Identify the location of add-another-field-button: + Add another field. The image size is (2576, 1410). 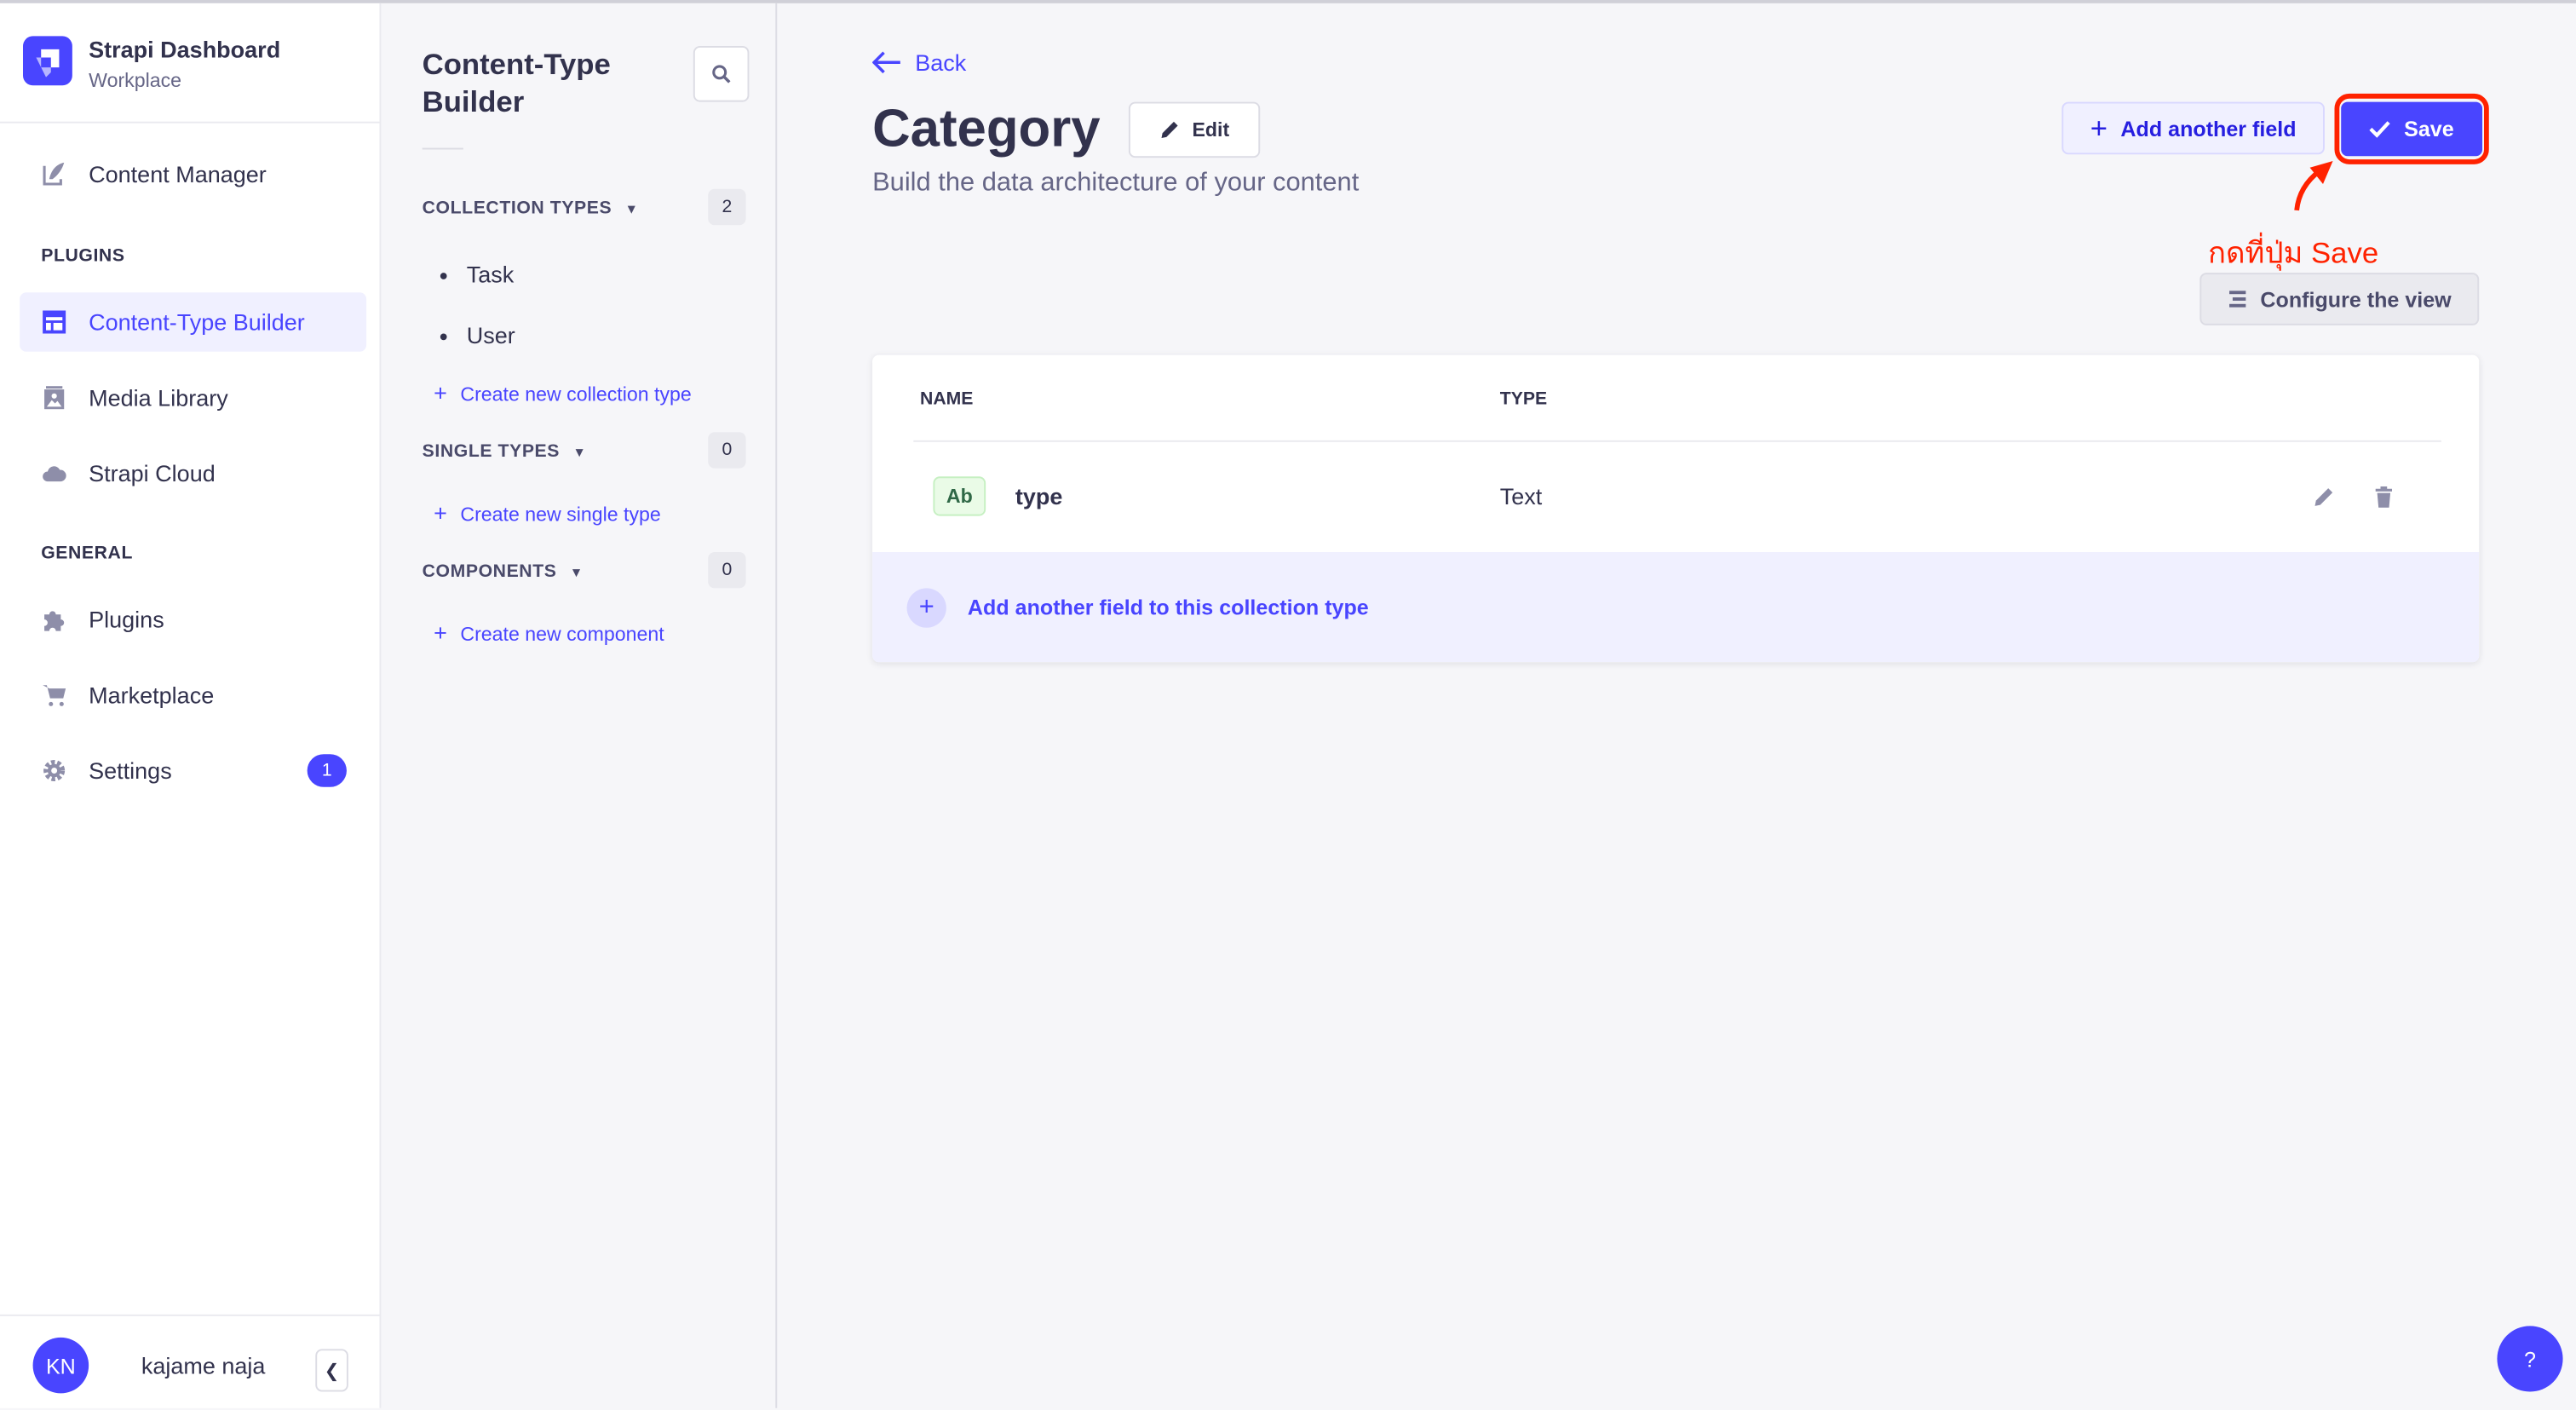
(2193, 128).